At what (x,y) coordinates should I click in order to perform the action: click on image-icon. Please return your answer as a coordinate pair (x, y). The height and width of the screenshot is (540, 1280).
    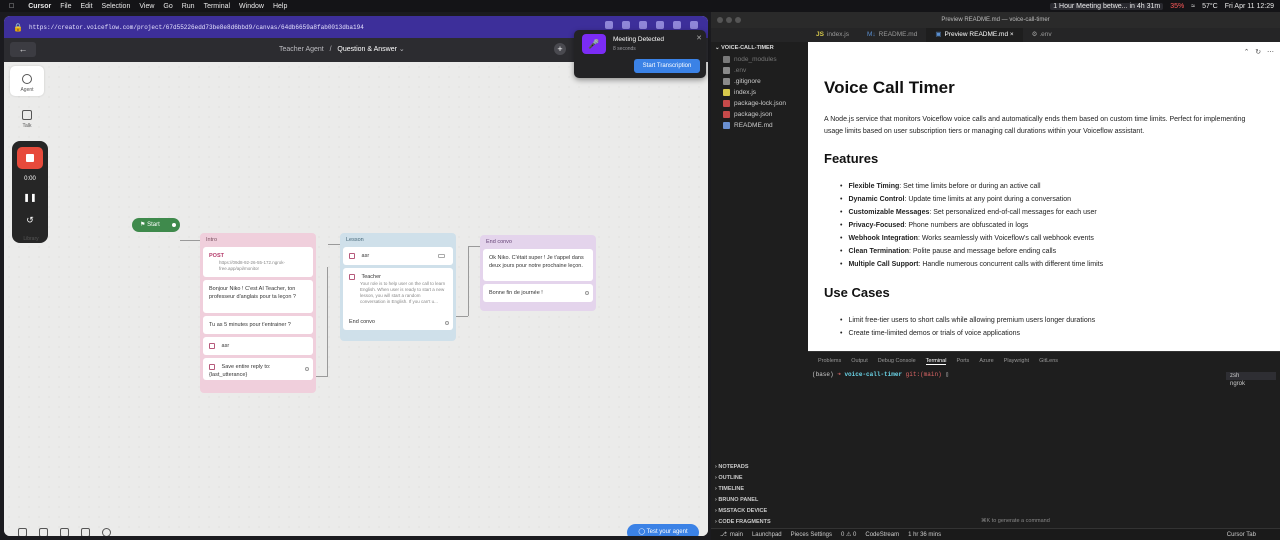
    Looking at the image, I should click on (85, 532).